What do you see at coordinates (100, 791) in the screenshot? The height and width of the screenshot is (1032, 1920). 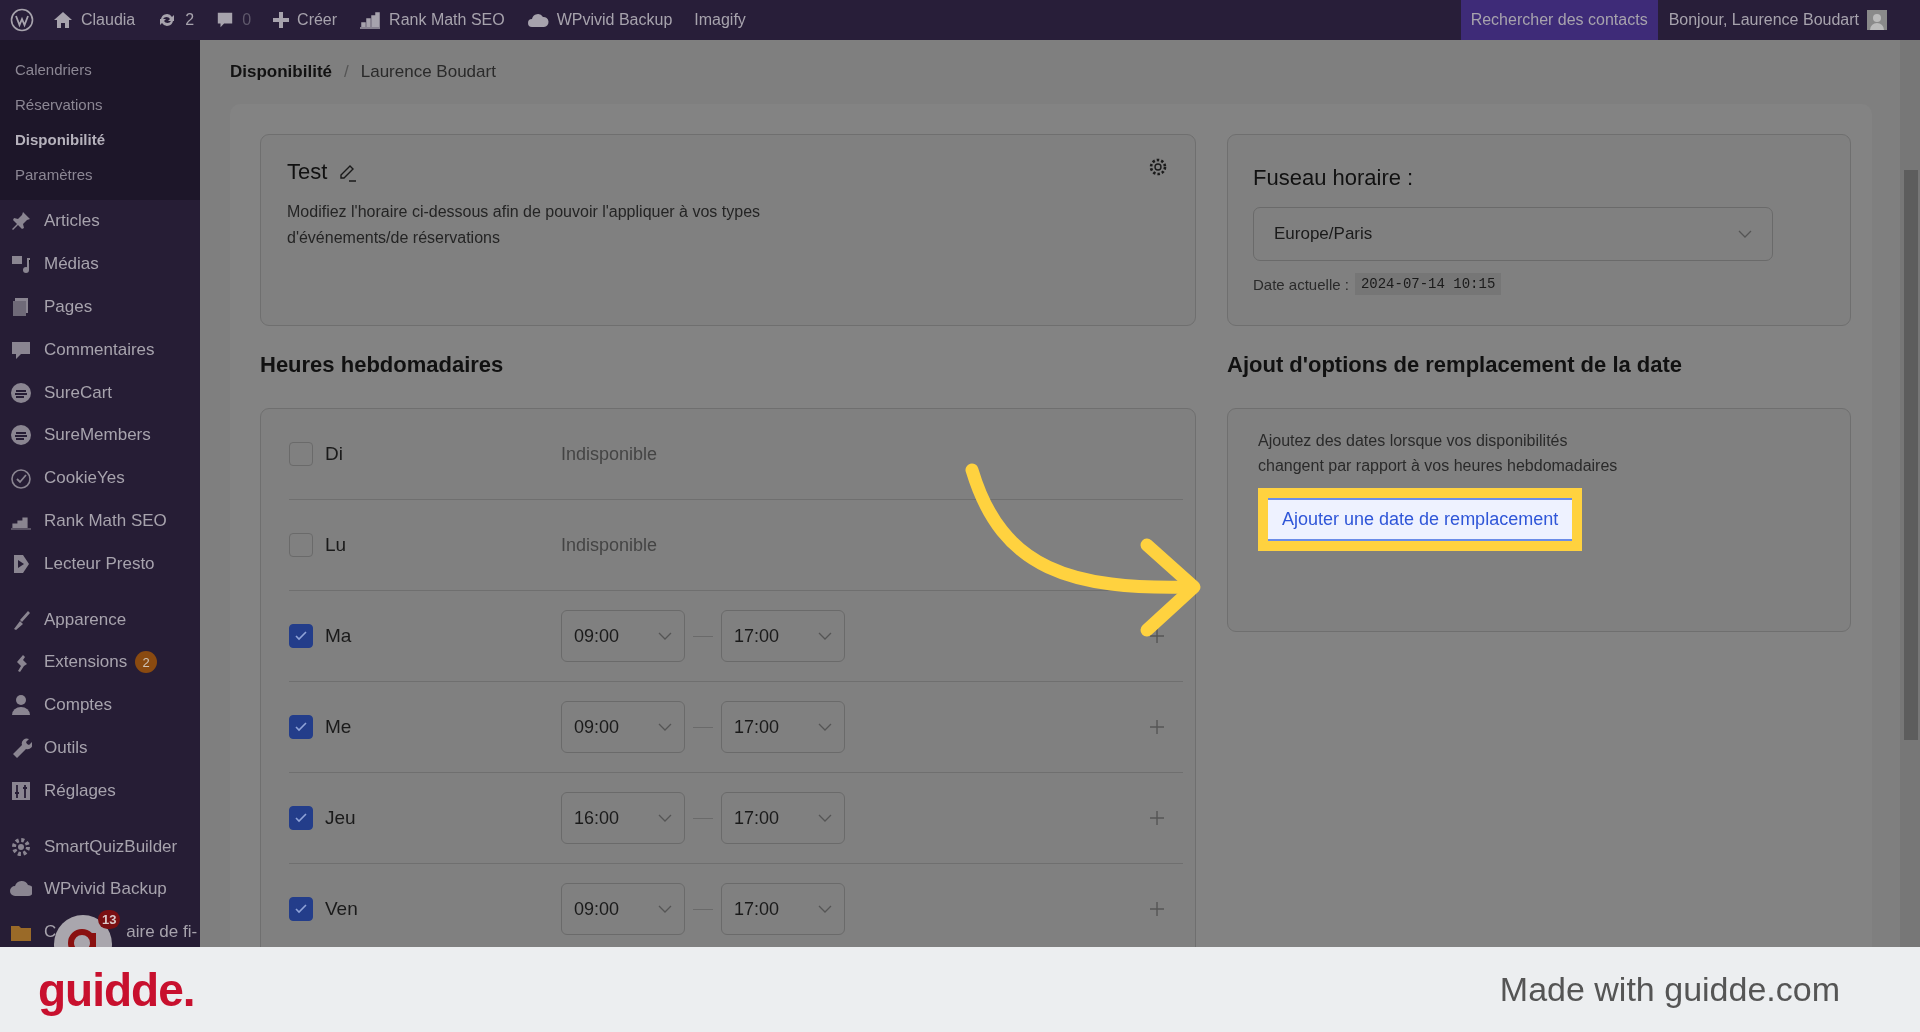 I see `sidebar-menu-item: Réglages` at bounding box center [100, 791].